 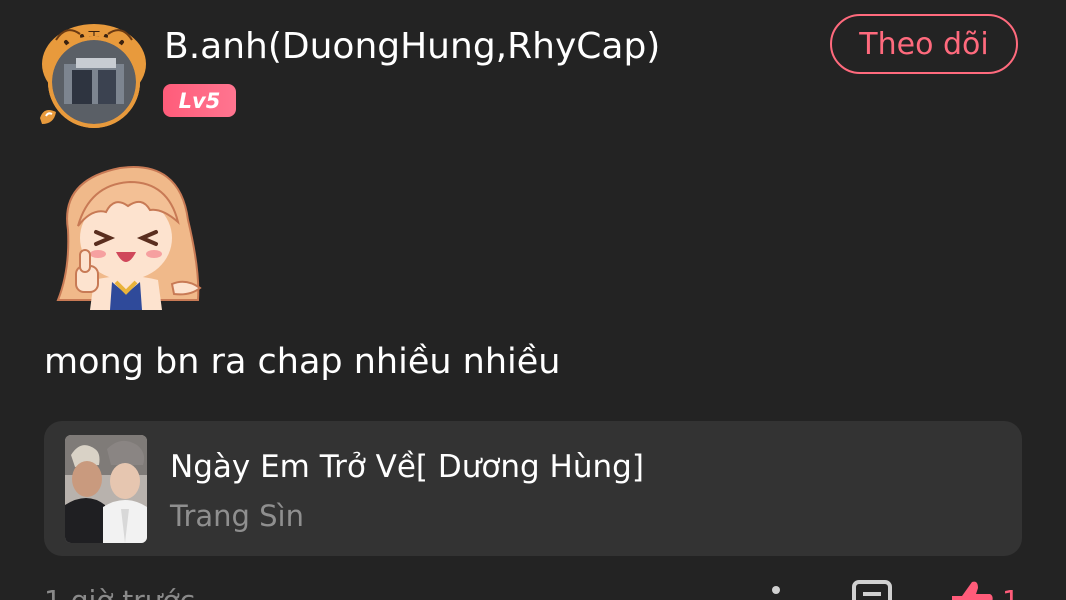 What do you see at coordinates (924, 44) in the screenshot?
I see `follow-button: Theo dõi` at bounding box center [924, 44].